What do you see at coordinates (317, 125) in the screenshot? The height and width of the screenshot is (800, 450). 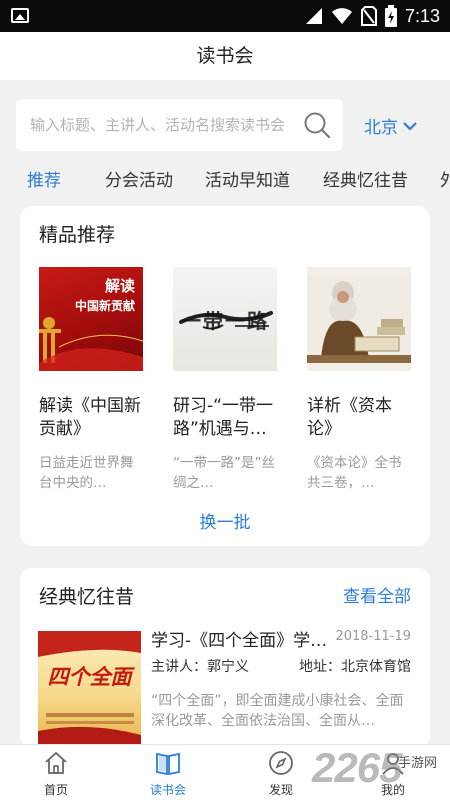 I see `search-icon` at bounding box center [317, 125].